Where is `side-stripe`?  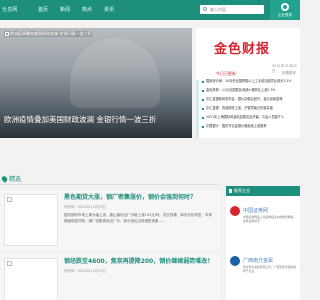 side-stripe is located at coordinates (197, 109).